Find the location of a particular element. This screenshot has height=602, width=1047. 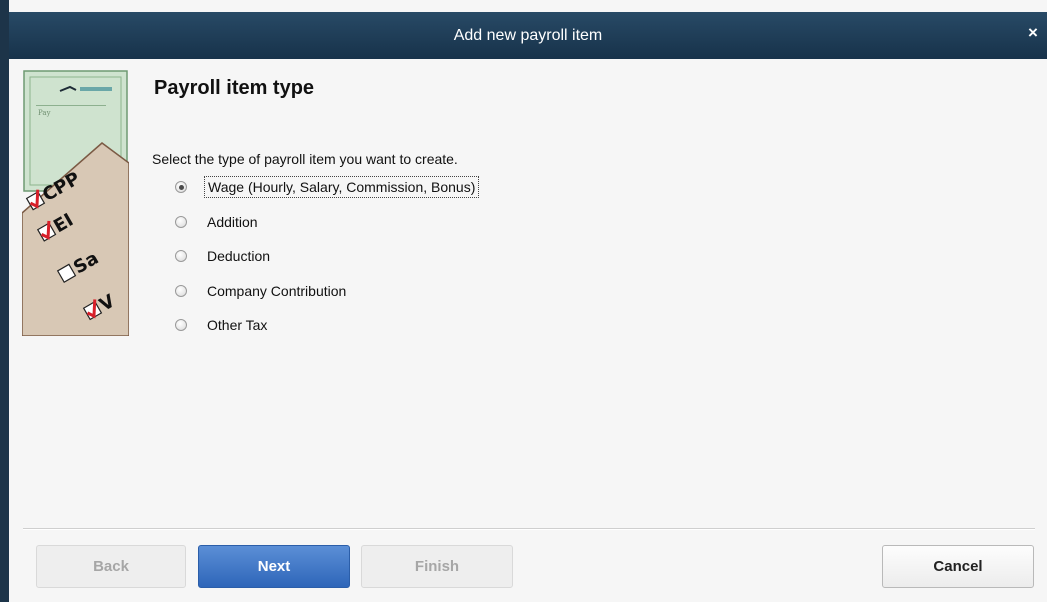

svg-text: Pay is located at coordinates (44, 113).